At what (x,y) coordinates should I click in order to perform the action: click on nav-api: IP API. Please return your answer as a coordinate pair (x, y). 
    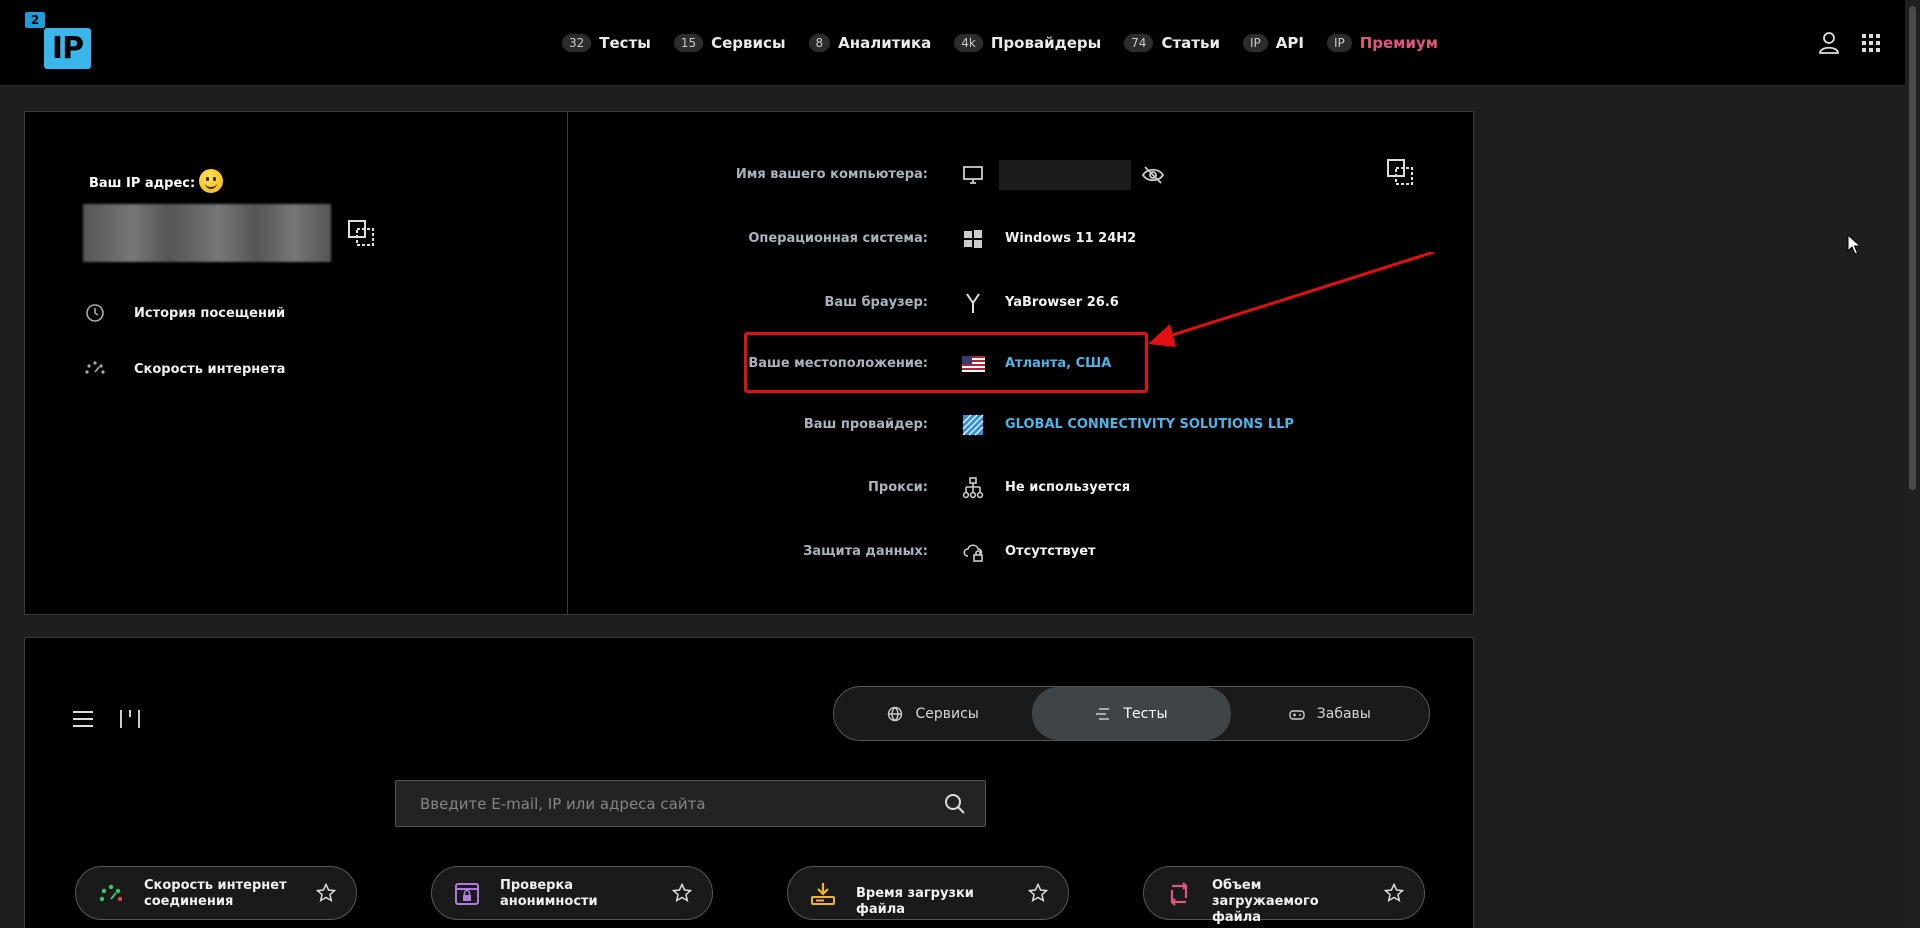
    Looking at the image, I should click on (1273, 43).